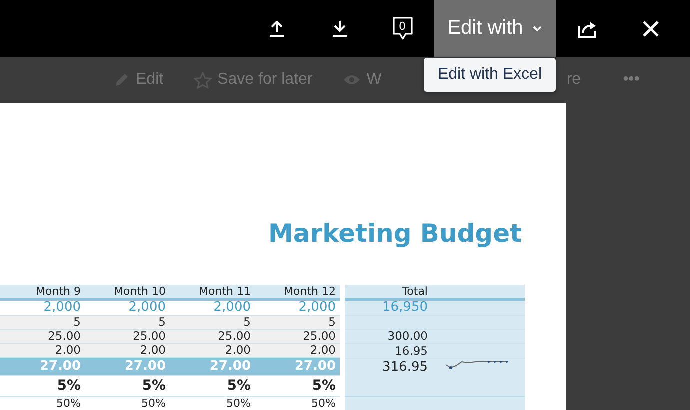 The height and width of the screenshot is (410, 690). Describe the element at coordinates (388, 337) in the screenshot. I see `table-cell: 300.00` at that location.